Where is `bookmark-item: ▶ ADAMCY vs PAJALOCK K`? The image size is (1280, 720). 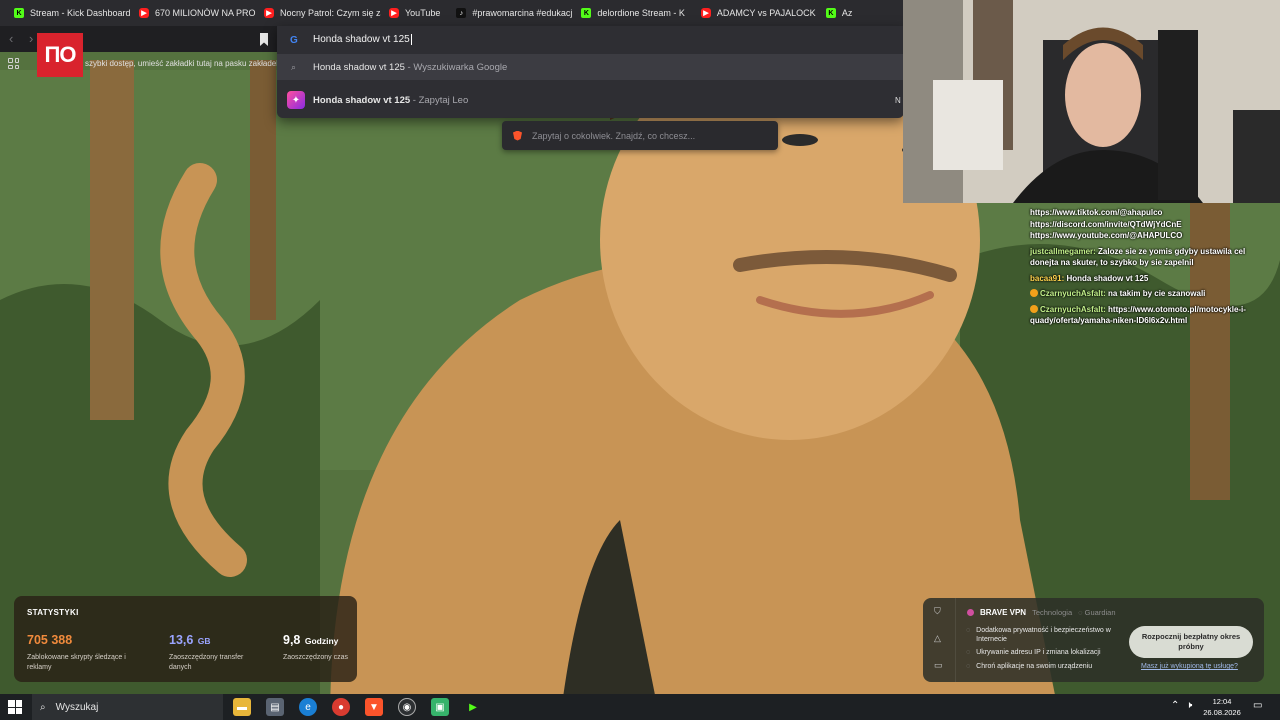 bookmark-item: ▶ ADAMCY vs PAJALOCK K is located at coordinates (755, 13).